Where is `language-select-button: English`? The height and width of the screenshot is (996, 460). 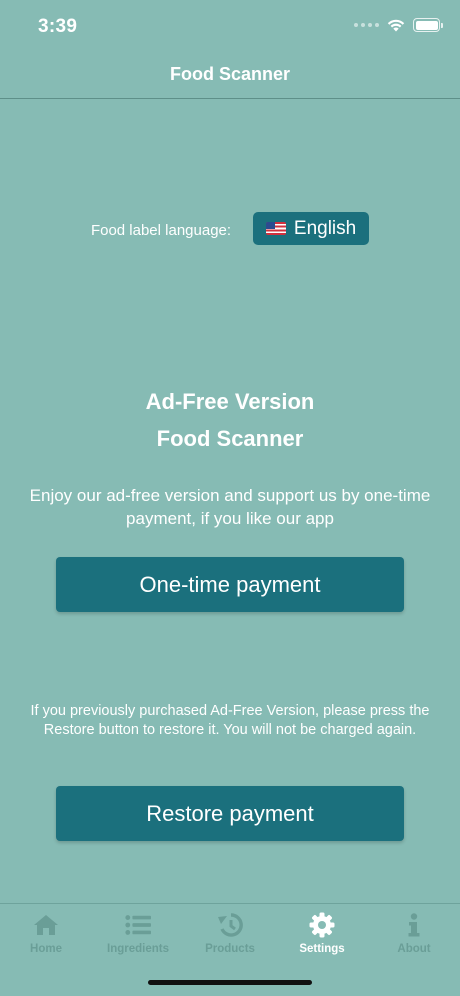 language-select-button: English is located at coordinates (311, 228).